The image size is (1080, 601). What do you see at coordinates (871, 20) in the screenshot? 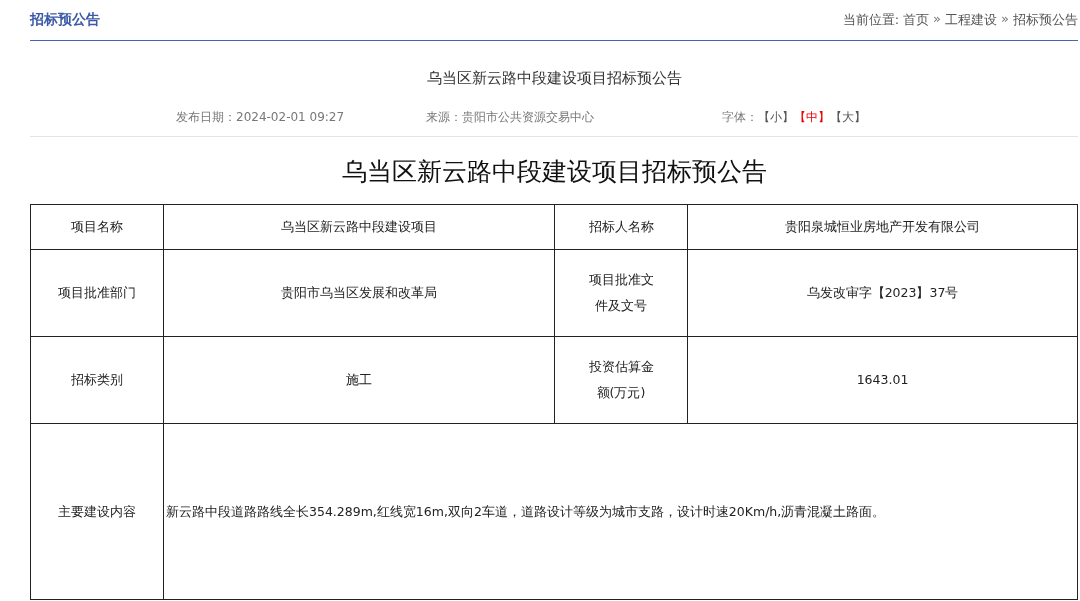
I see `breadcrumb-label: 当前位置:` at bounding box center [871, 20].